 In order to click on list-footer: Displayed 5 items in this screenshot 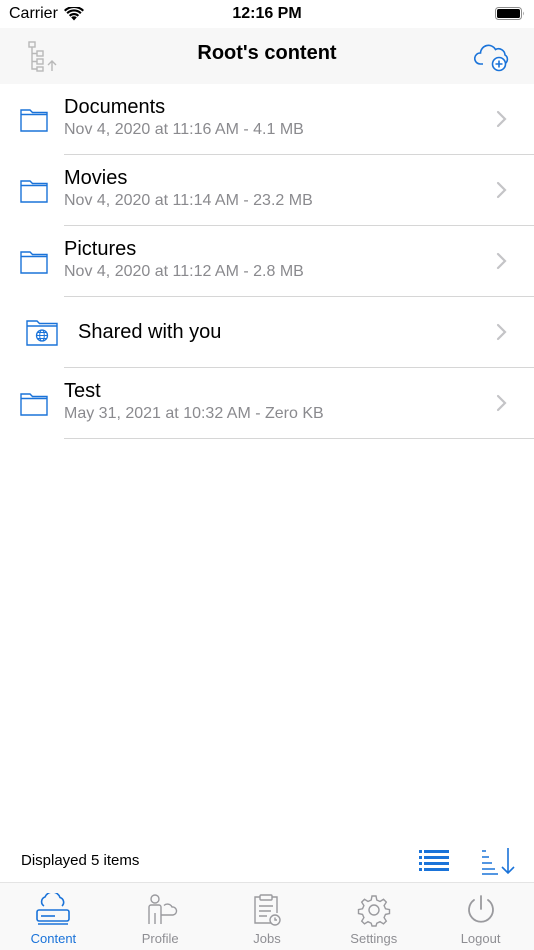, I will do `click(267, 861)`.